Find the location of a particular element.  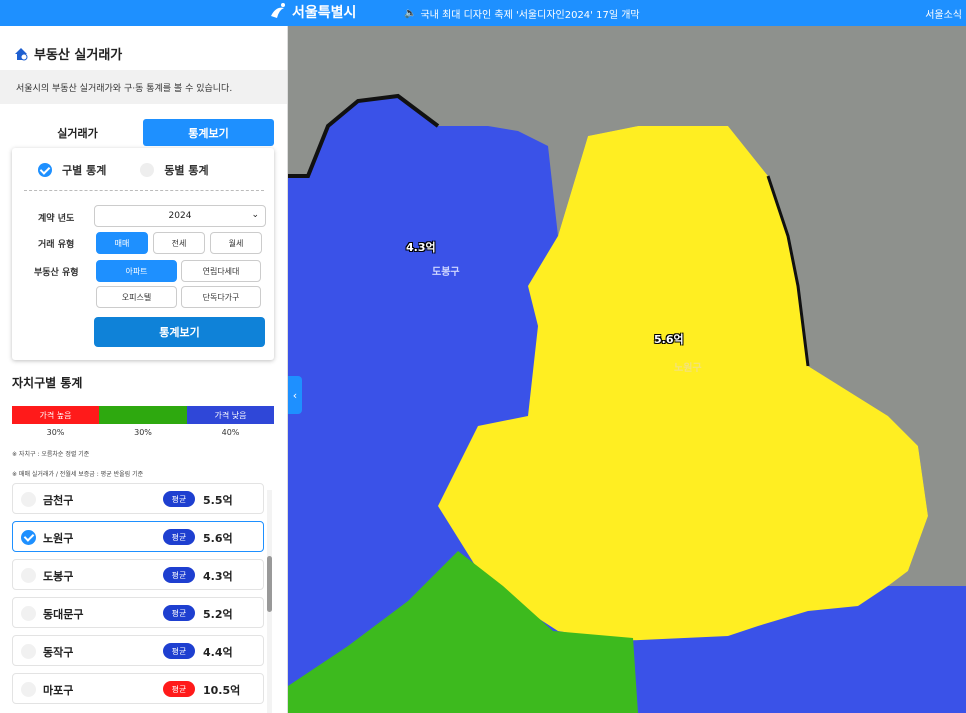

radio-unchecked-icon is located at coordinates (147, 170).